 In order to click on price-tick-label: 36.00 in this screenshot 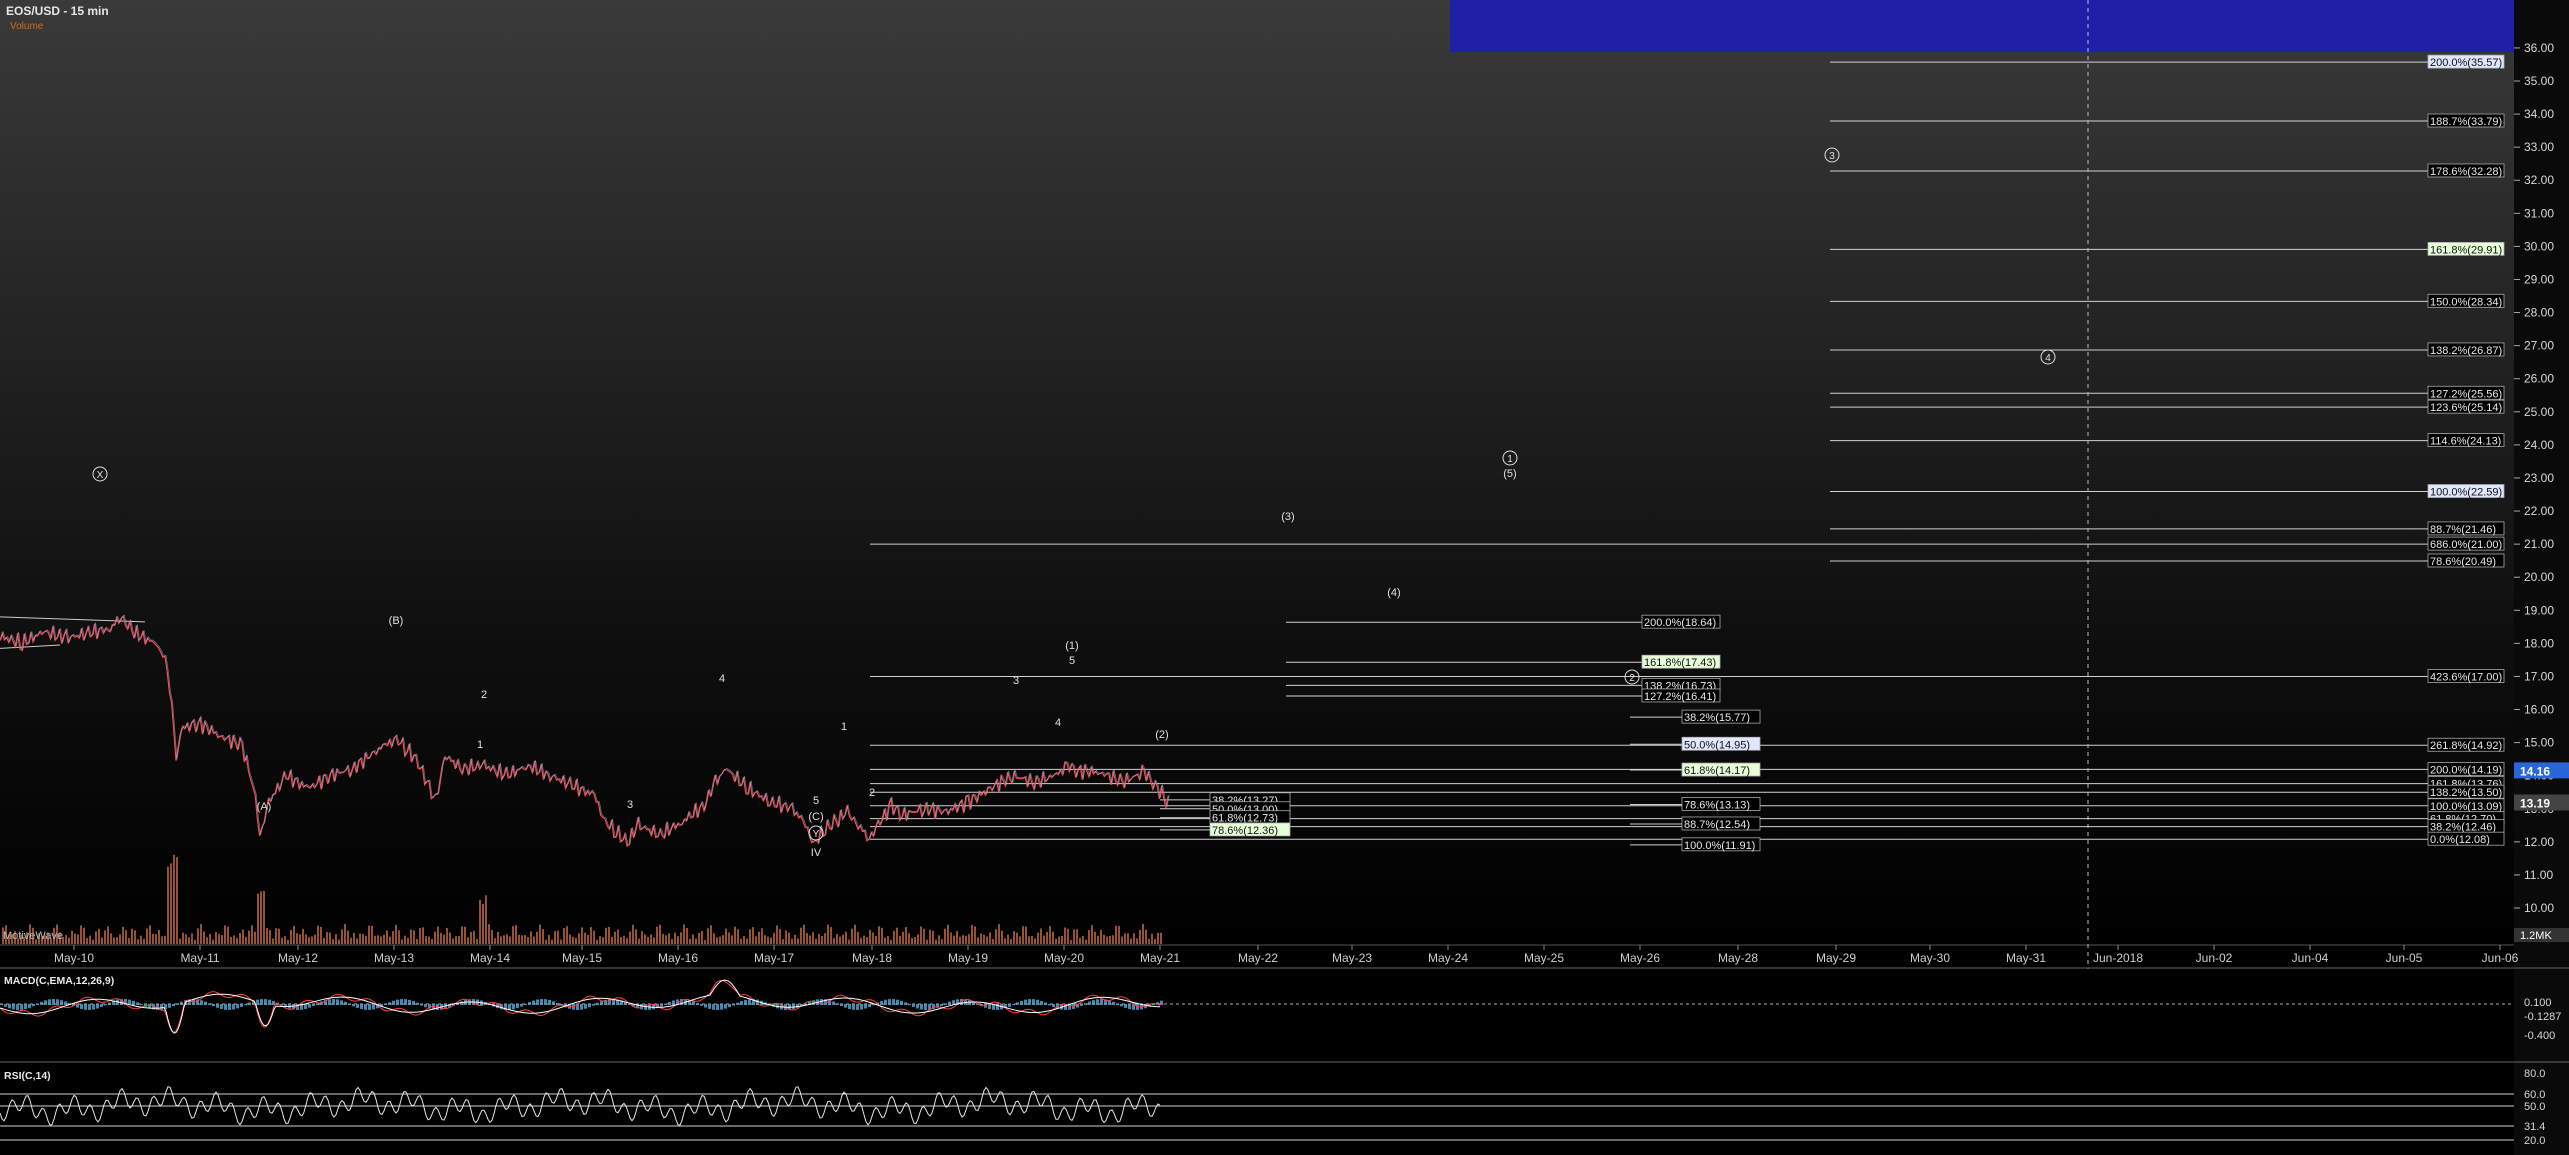, I will do `click(2539, 48)`.